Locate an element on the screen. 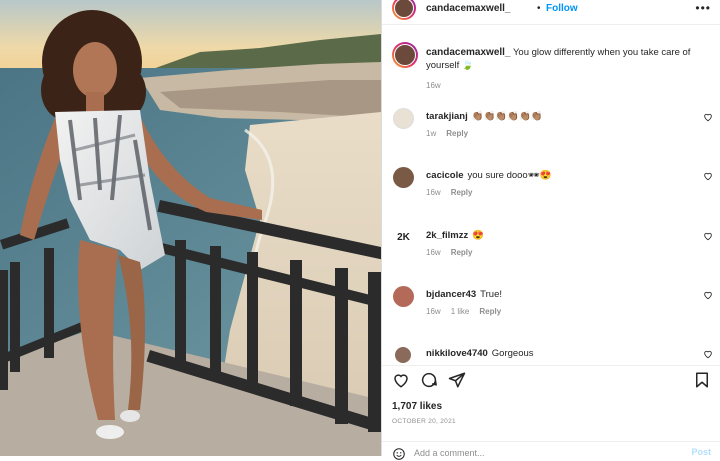 This screenshot has width=720, height=461. comment-meta: 1w Reply is located at coordinates (452, 133).